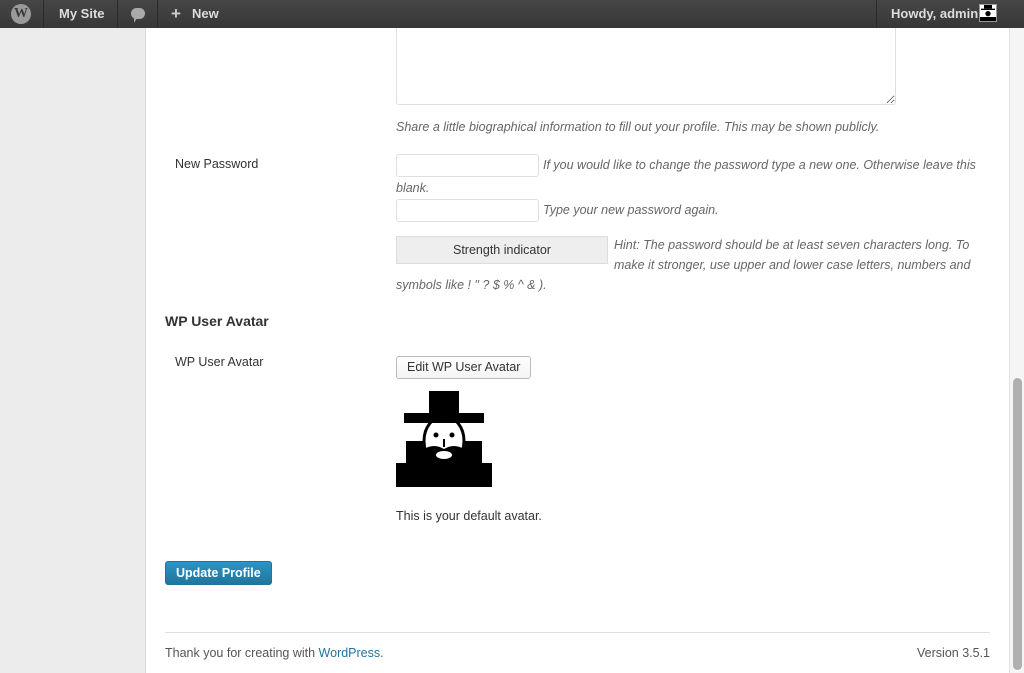 The image size is (1024, 673). I want to click on wordpress-link: WordPress, so click(350, 653).